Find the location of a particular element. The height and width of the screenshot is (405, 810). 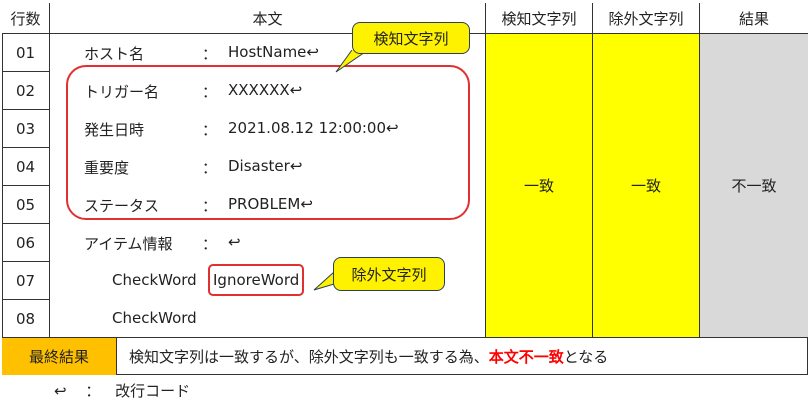

detect-result-cell: 一致 is located at coordinates (539, 186).